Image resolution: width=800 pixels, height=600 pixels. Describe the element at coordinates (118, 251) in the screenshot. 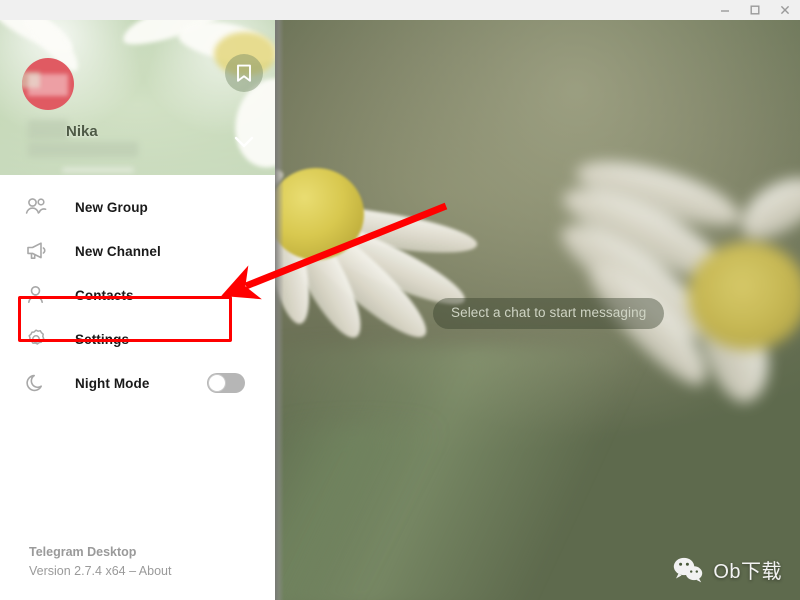

I see `menu-item-label: New Channel` at that location.